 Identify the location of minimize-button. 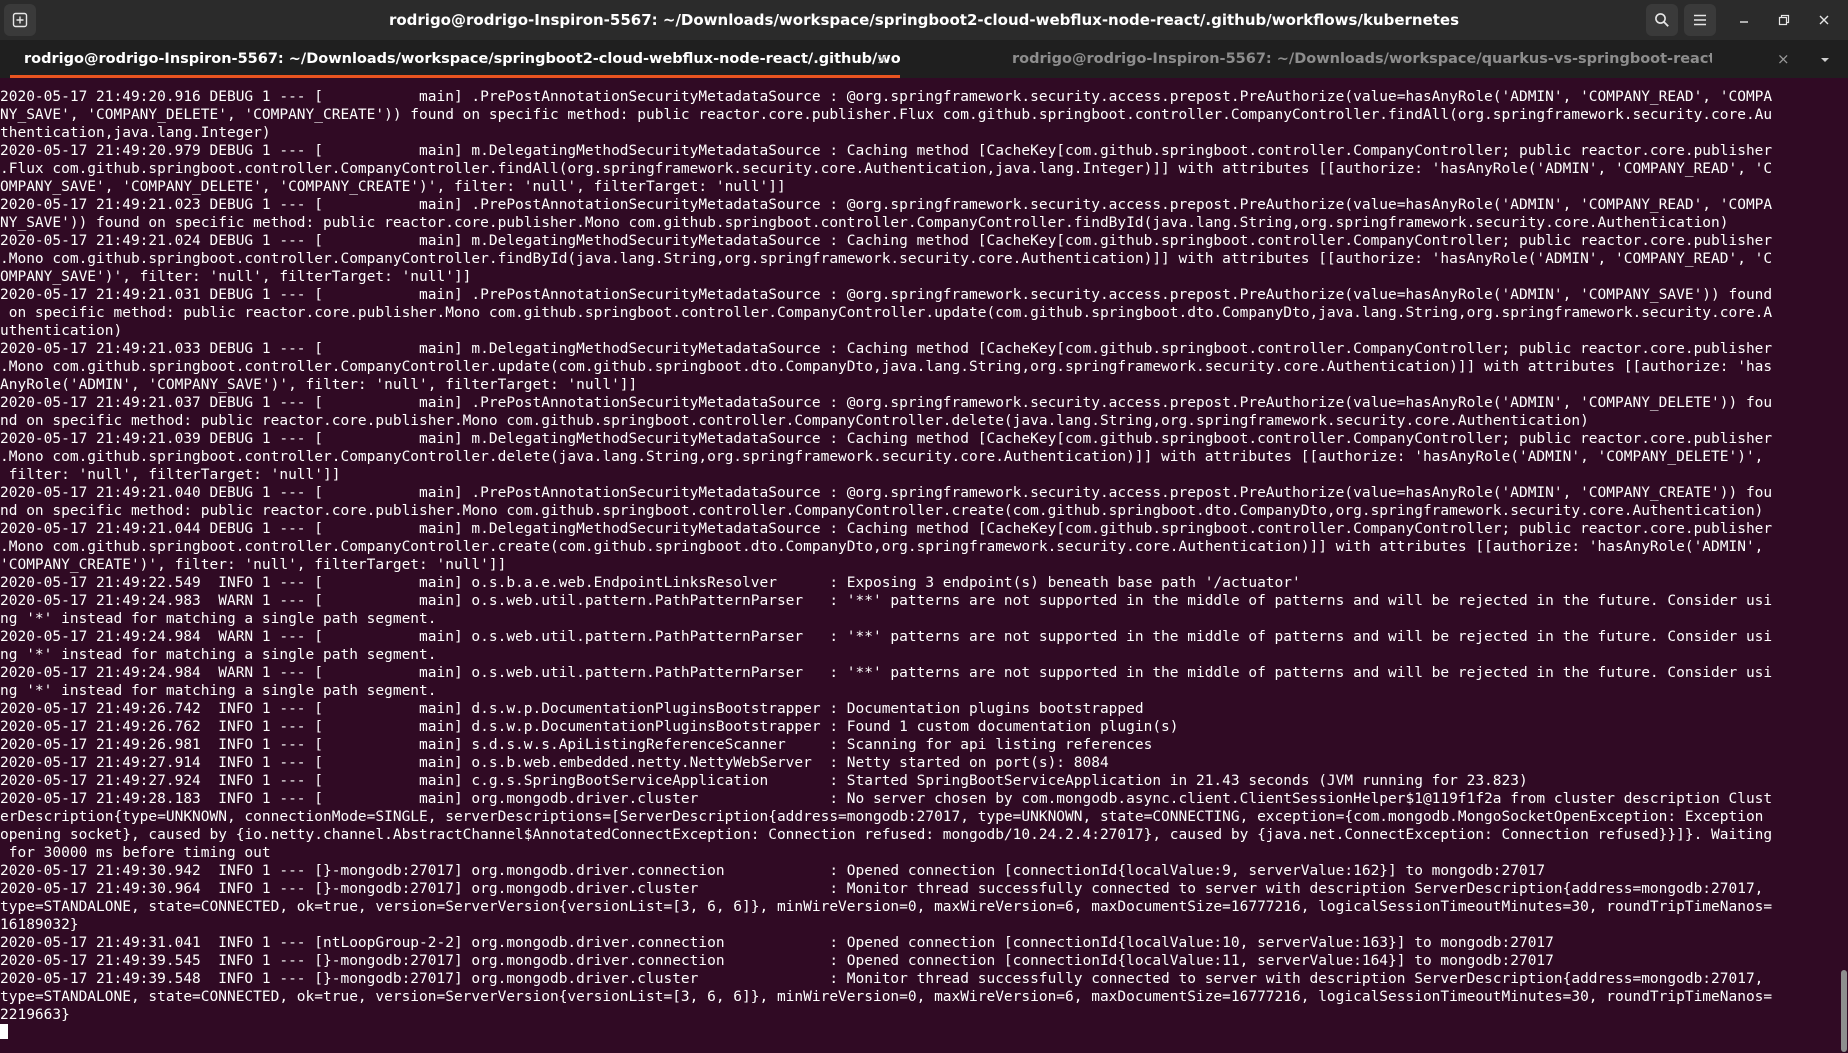
(1744, 20).